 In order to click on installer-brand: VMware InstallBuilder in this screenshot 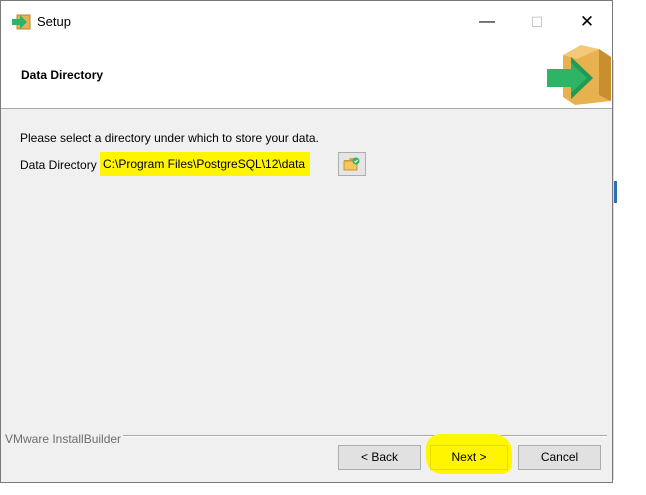, I will do `click(63, 439)`.